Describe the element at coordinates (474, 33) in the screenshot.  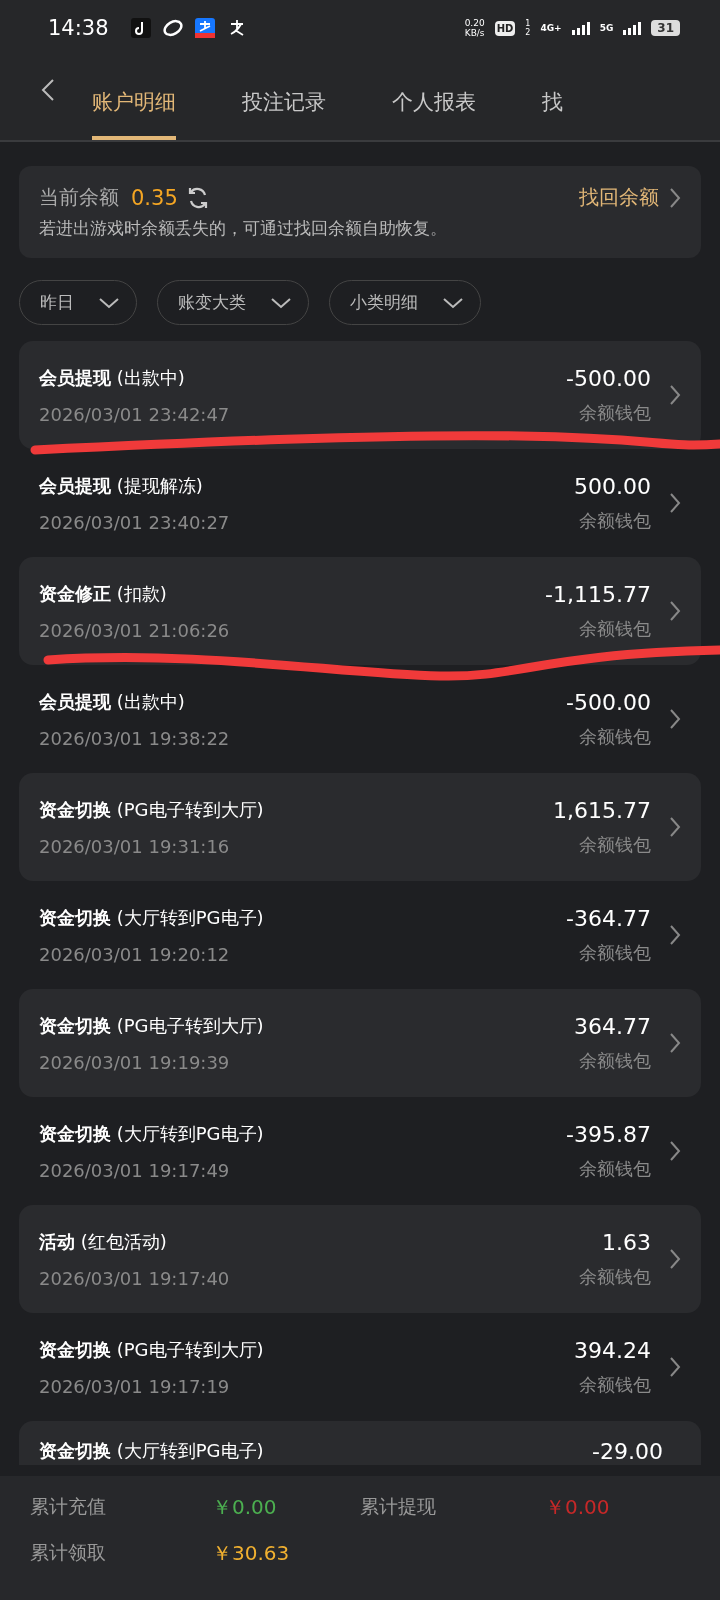
I see `speed-unit: KB/s` at that location.